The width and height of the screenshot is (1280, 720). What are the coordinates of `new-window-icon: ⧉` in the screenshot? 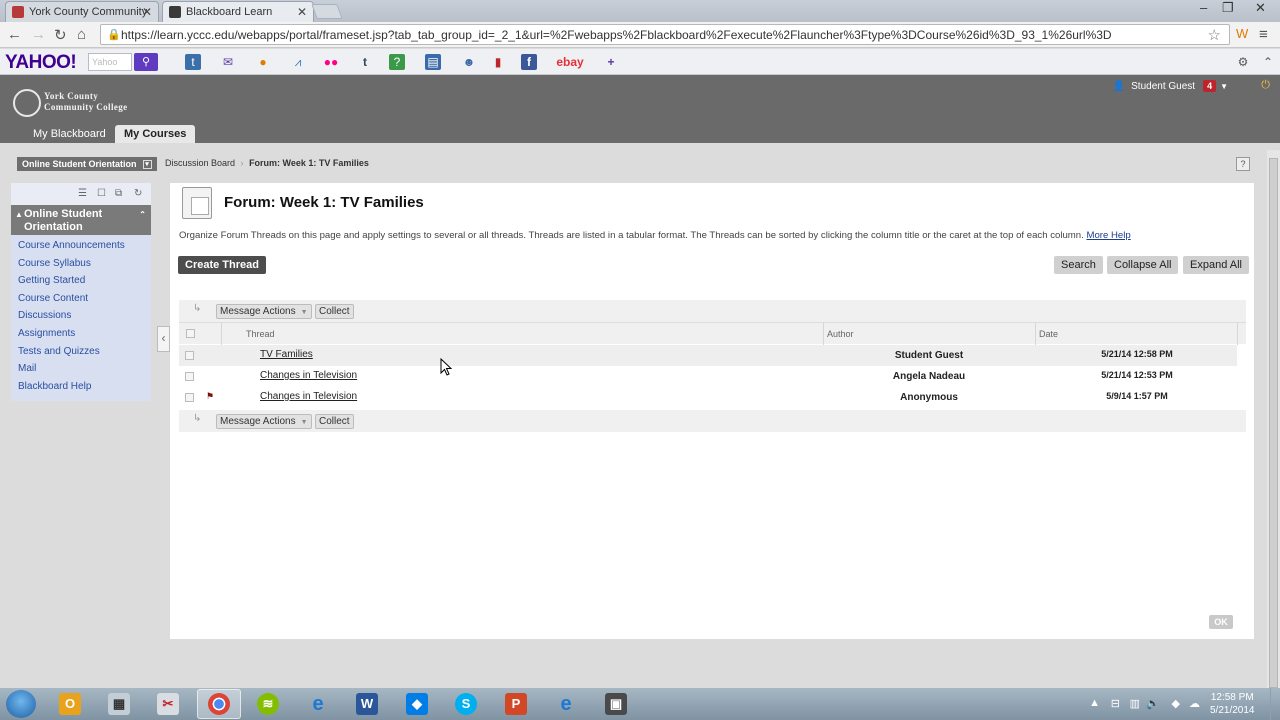 It's located at (118, 193).